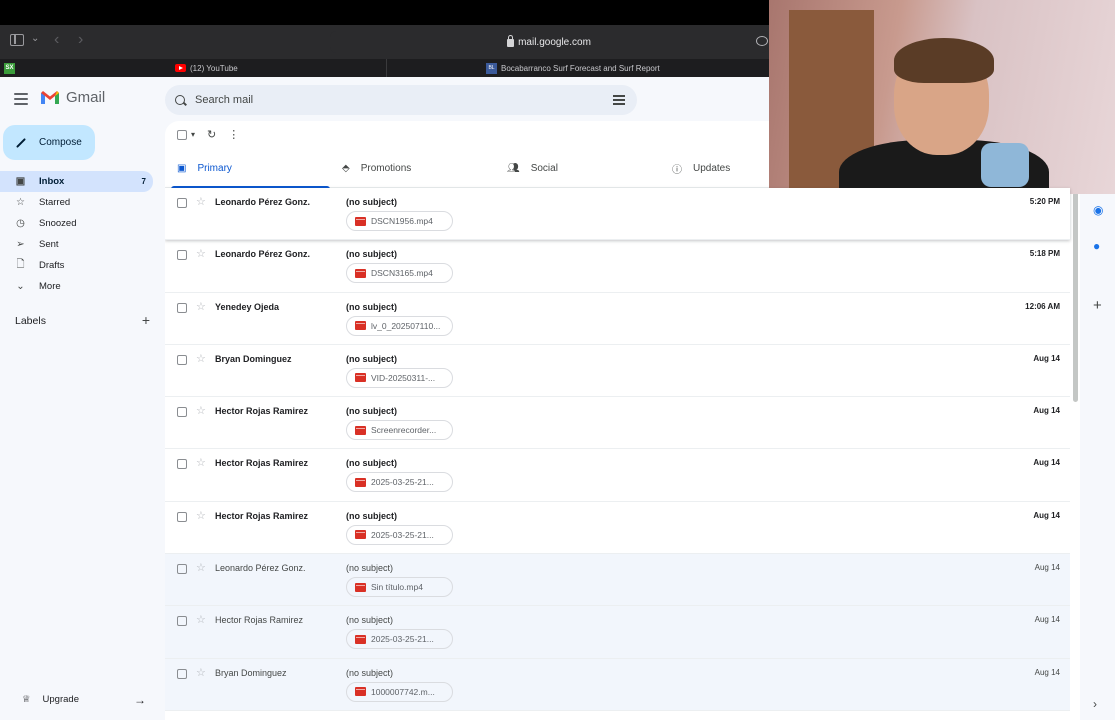 This screenshot has width=1115, height=720. Describe the element at coordinates (1075, 297) in the screenshot. I see `scrollbar` at that location.